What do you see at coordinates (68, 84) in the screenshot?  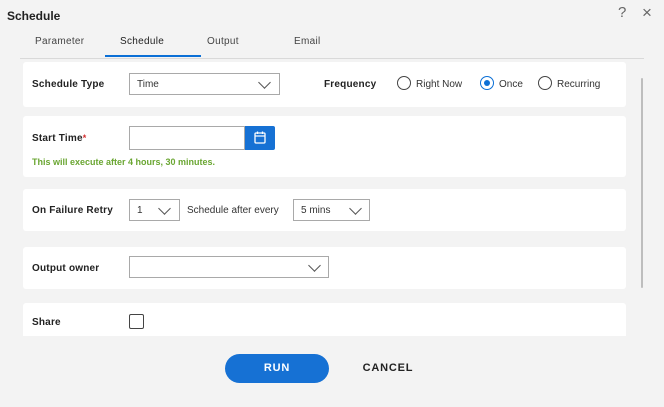 I see `schedule-type-label: Schedule Type` at bounding box center [68, 84].